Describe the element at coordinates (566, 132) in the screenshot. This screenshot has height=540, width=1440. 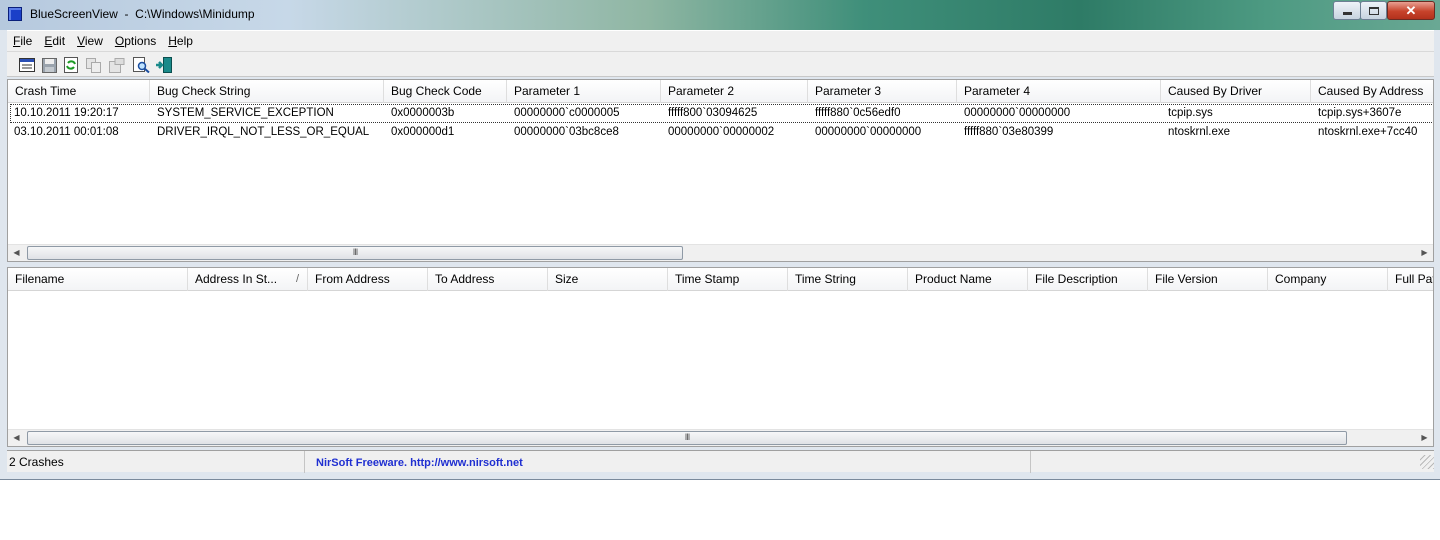
I see `cell-parameter-1: 00000000`03bc8ce8` at that location.